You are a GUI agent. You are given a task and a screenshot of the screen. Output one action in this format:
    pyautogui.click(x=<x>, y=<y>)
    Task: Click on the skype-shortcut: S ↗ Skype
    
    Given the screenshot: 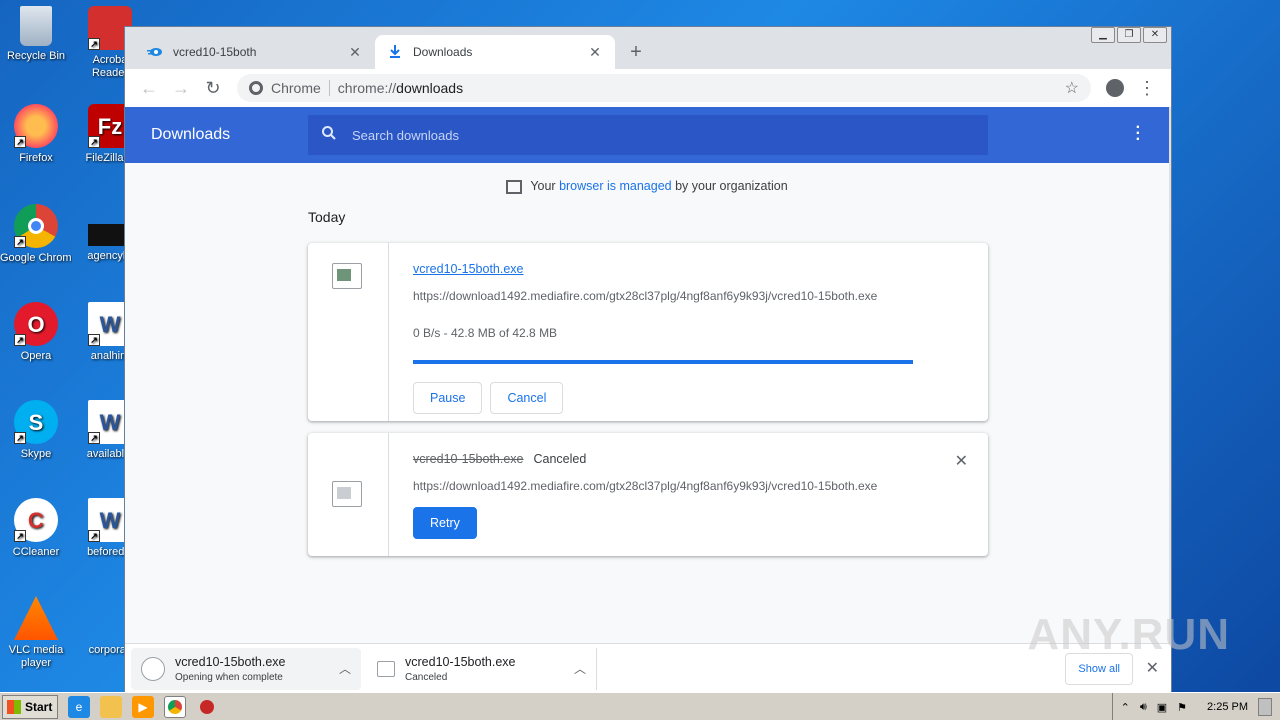 What is the action you would take?
    pyautogui.click(x=36, y=430)
    